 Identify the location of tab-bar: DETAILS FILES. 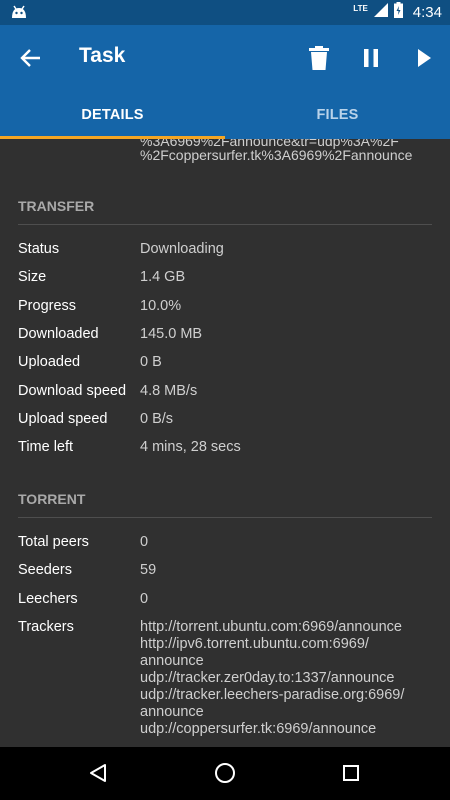
(225, 115).